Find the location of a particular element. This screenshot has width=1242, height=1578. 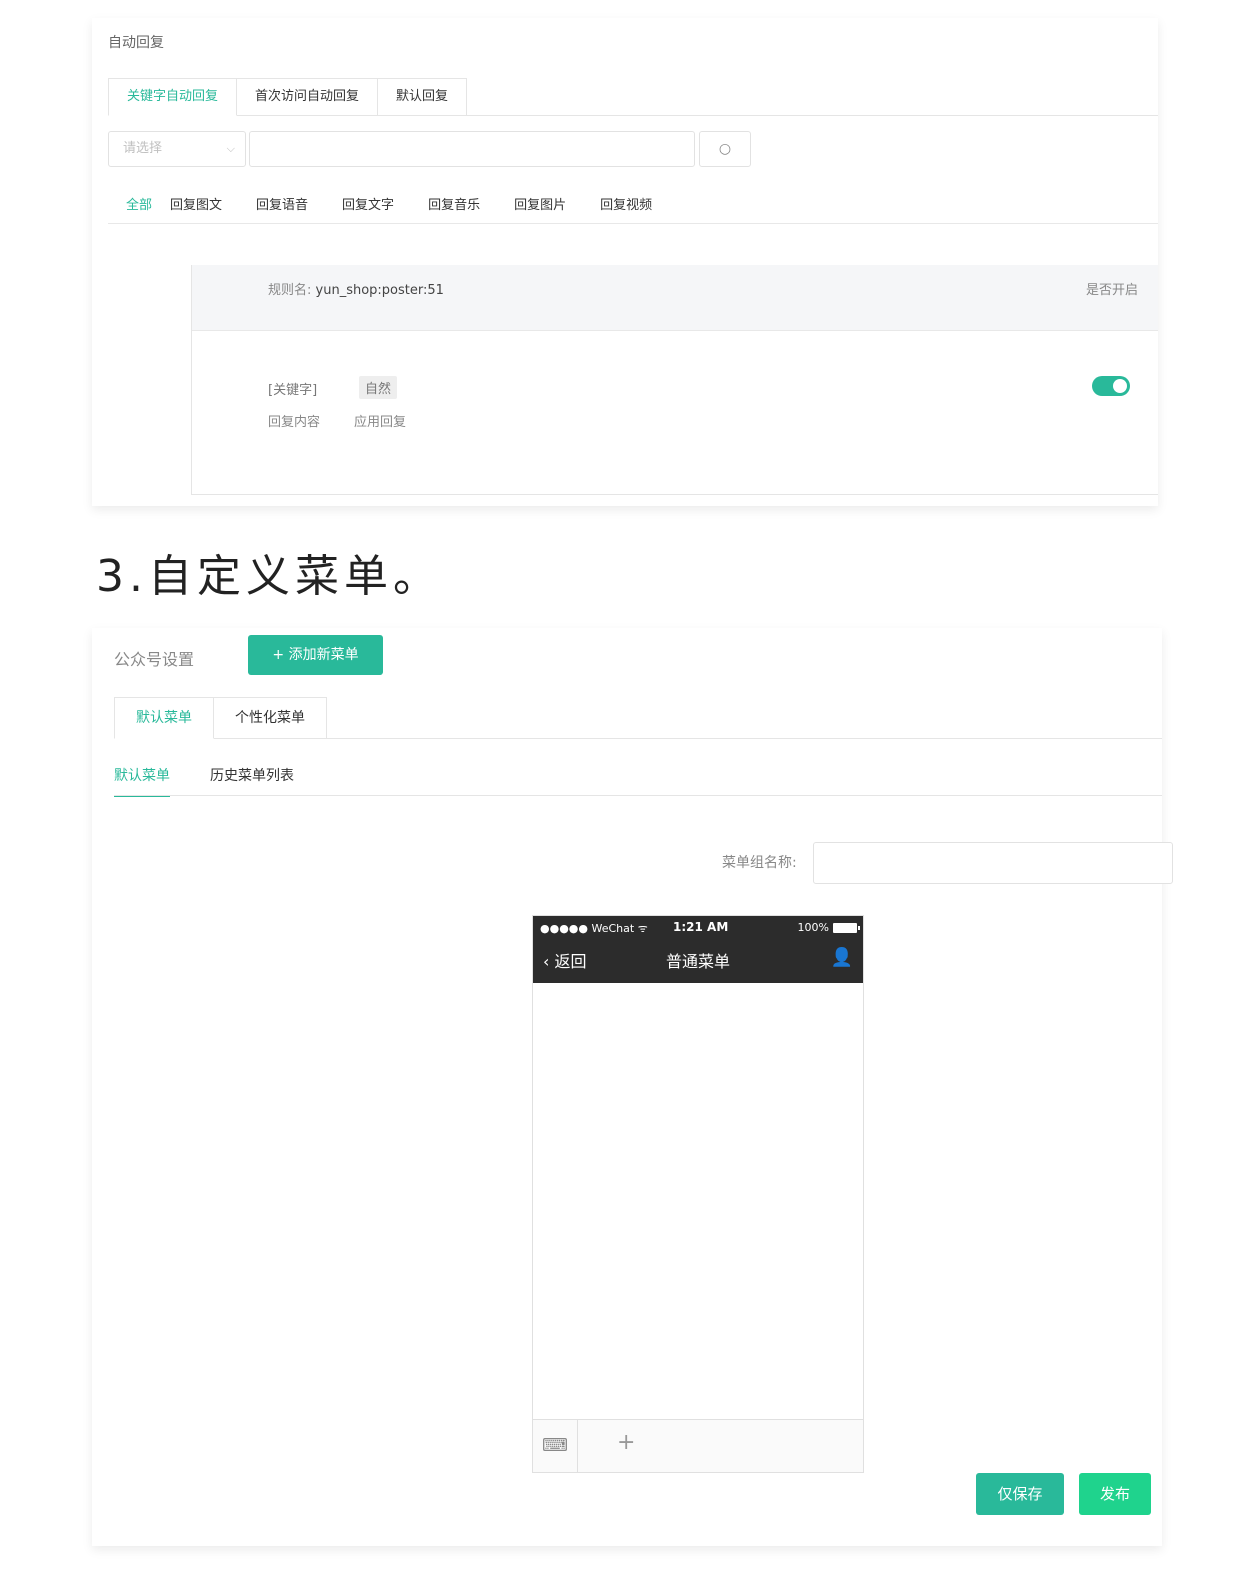

filter-music: 回复音乐 is located at coordinates (454, 203).